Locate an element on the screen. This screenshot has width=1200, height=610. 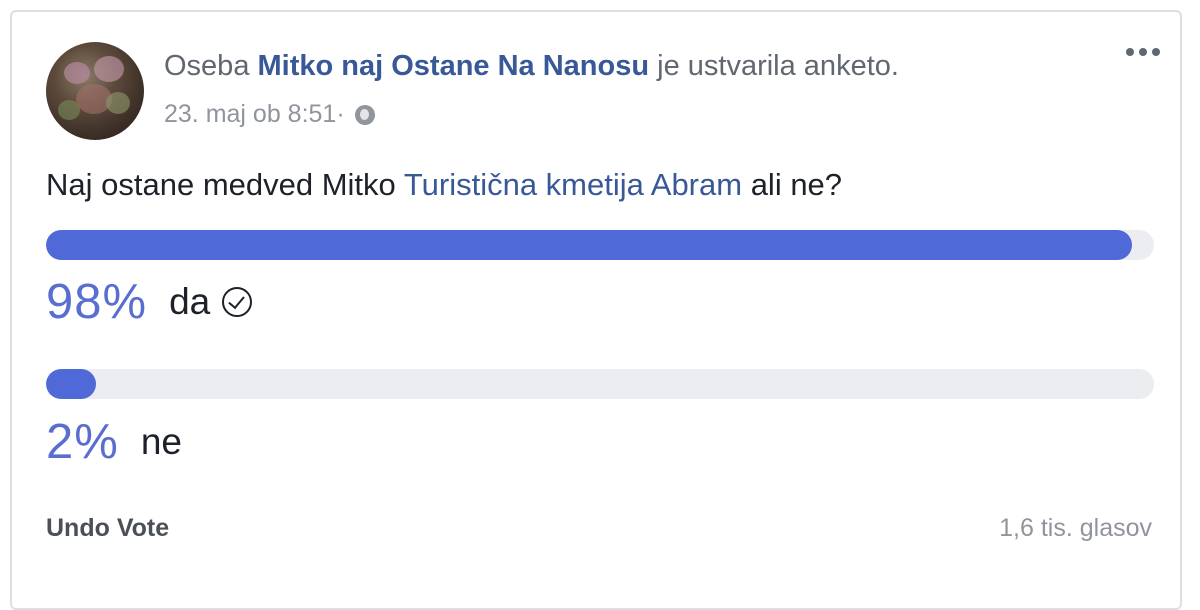
check-circle-icon is located at coordinates (237, 302).